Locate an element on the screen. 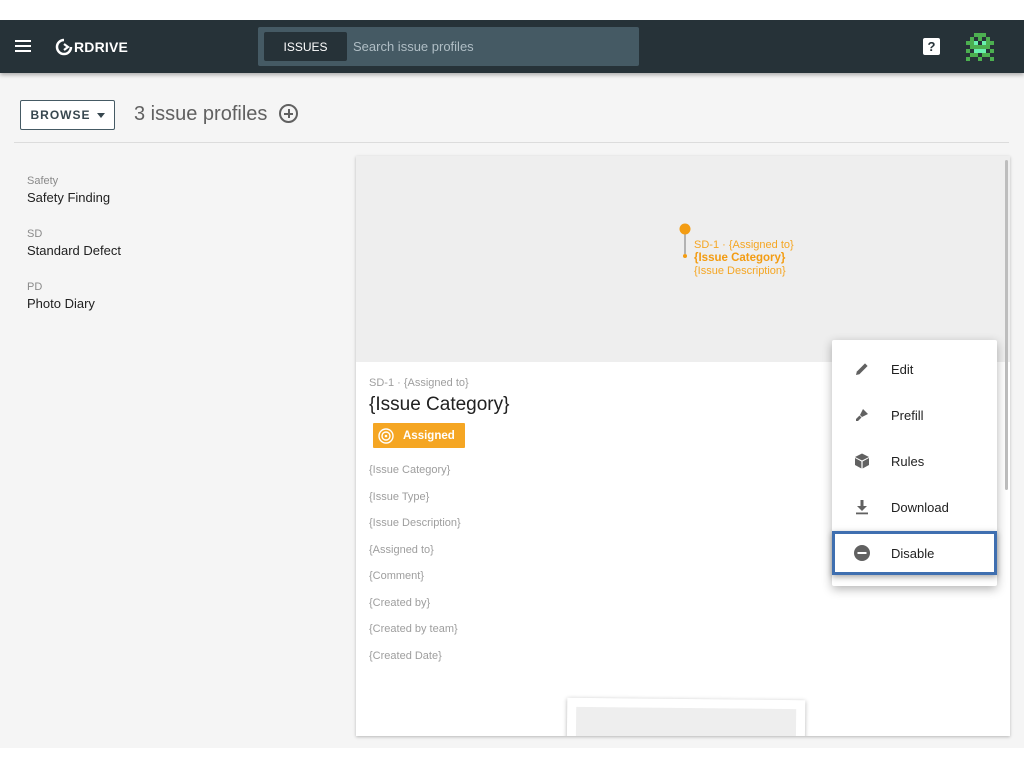 This screenshot has height=768, width=1024. menu-item-download: Download is located at coordinates (914, 507).